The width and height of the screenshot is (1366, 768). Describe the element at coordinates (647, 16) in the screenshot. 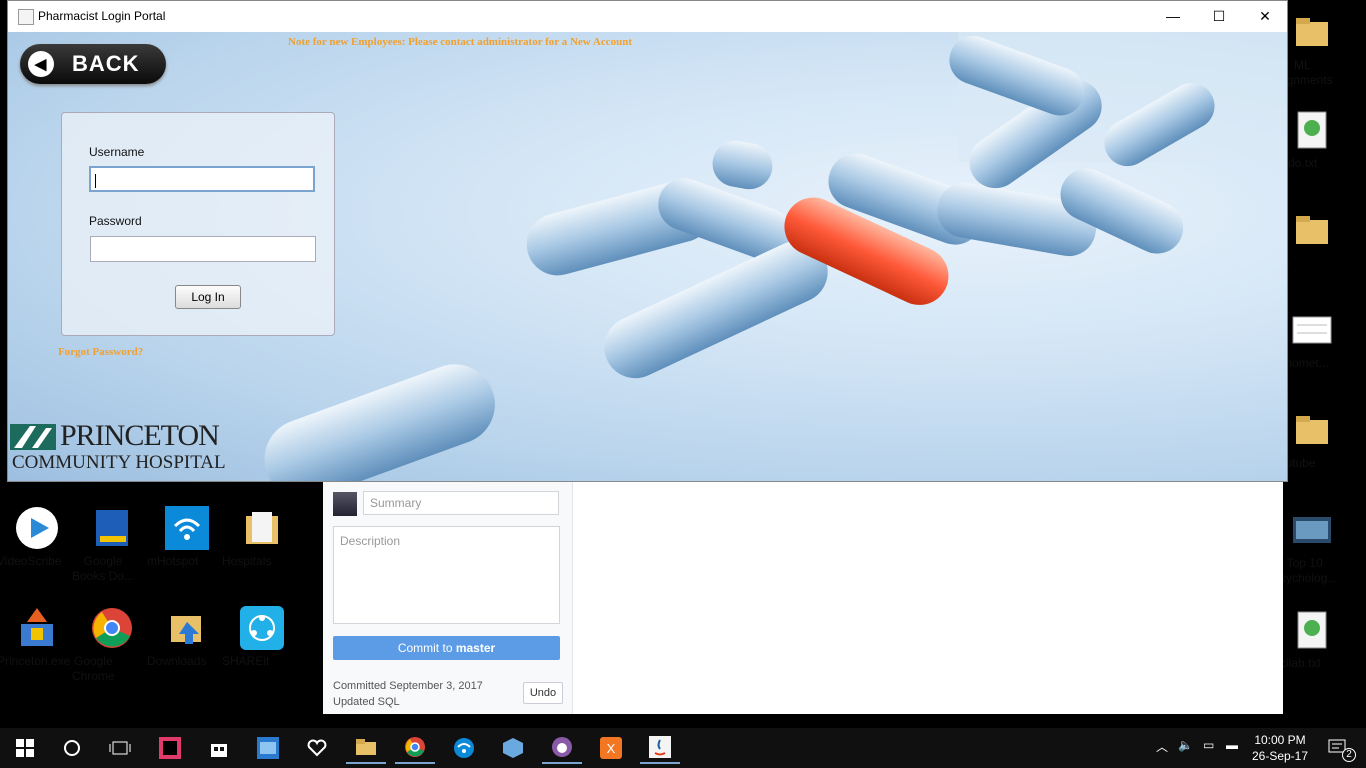

I see `title-bar: Pharmacist Login Portal — ☐ ✕` at that location.